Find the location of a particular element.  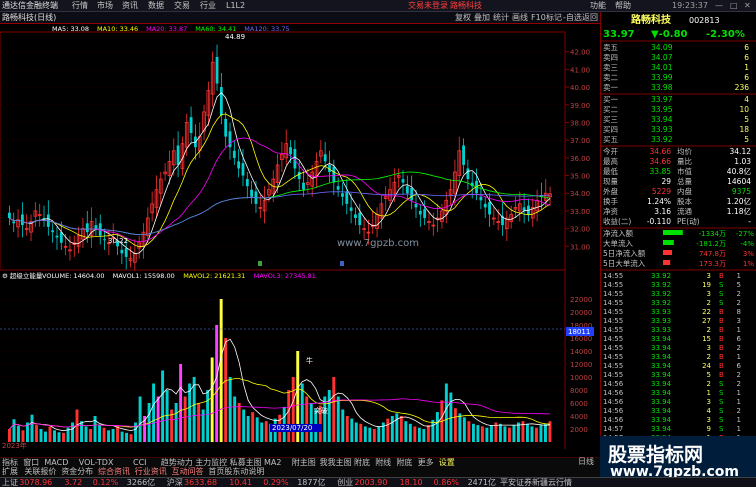

flow-value: -1334万 is located at coordinates (712, 234).